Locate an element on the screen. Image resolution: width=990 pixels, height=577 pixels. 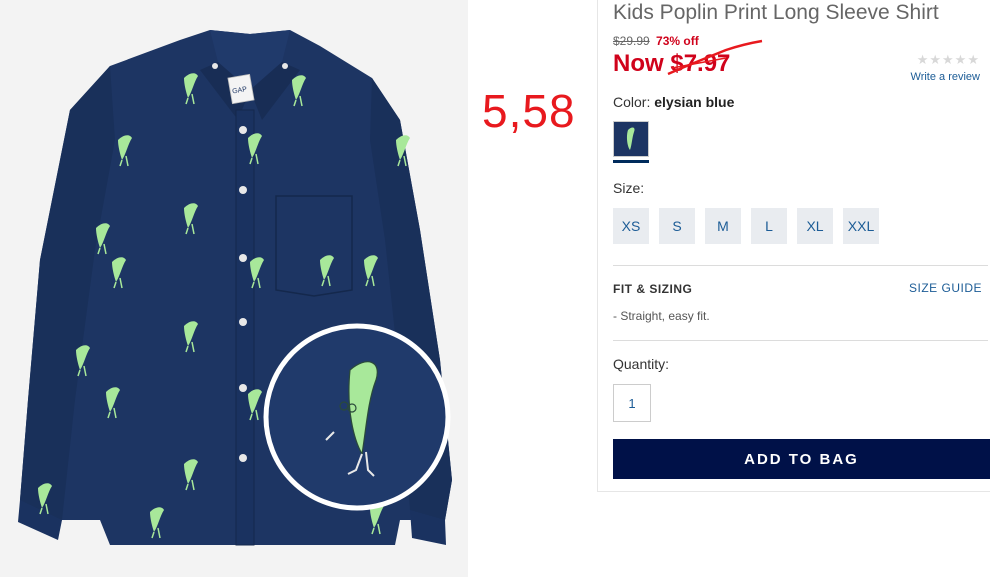
color-row: Color: elysian blue is located at coordinates (673, 102).